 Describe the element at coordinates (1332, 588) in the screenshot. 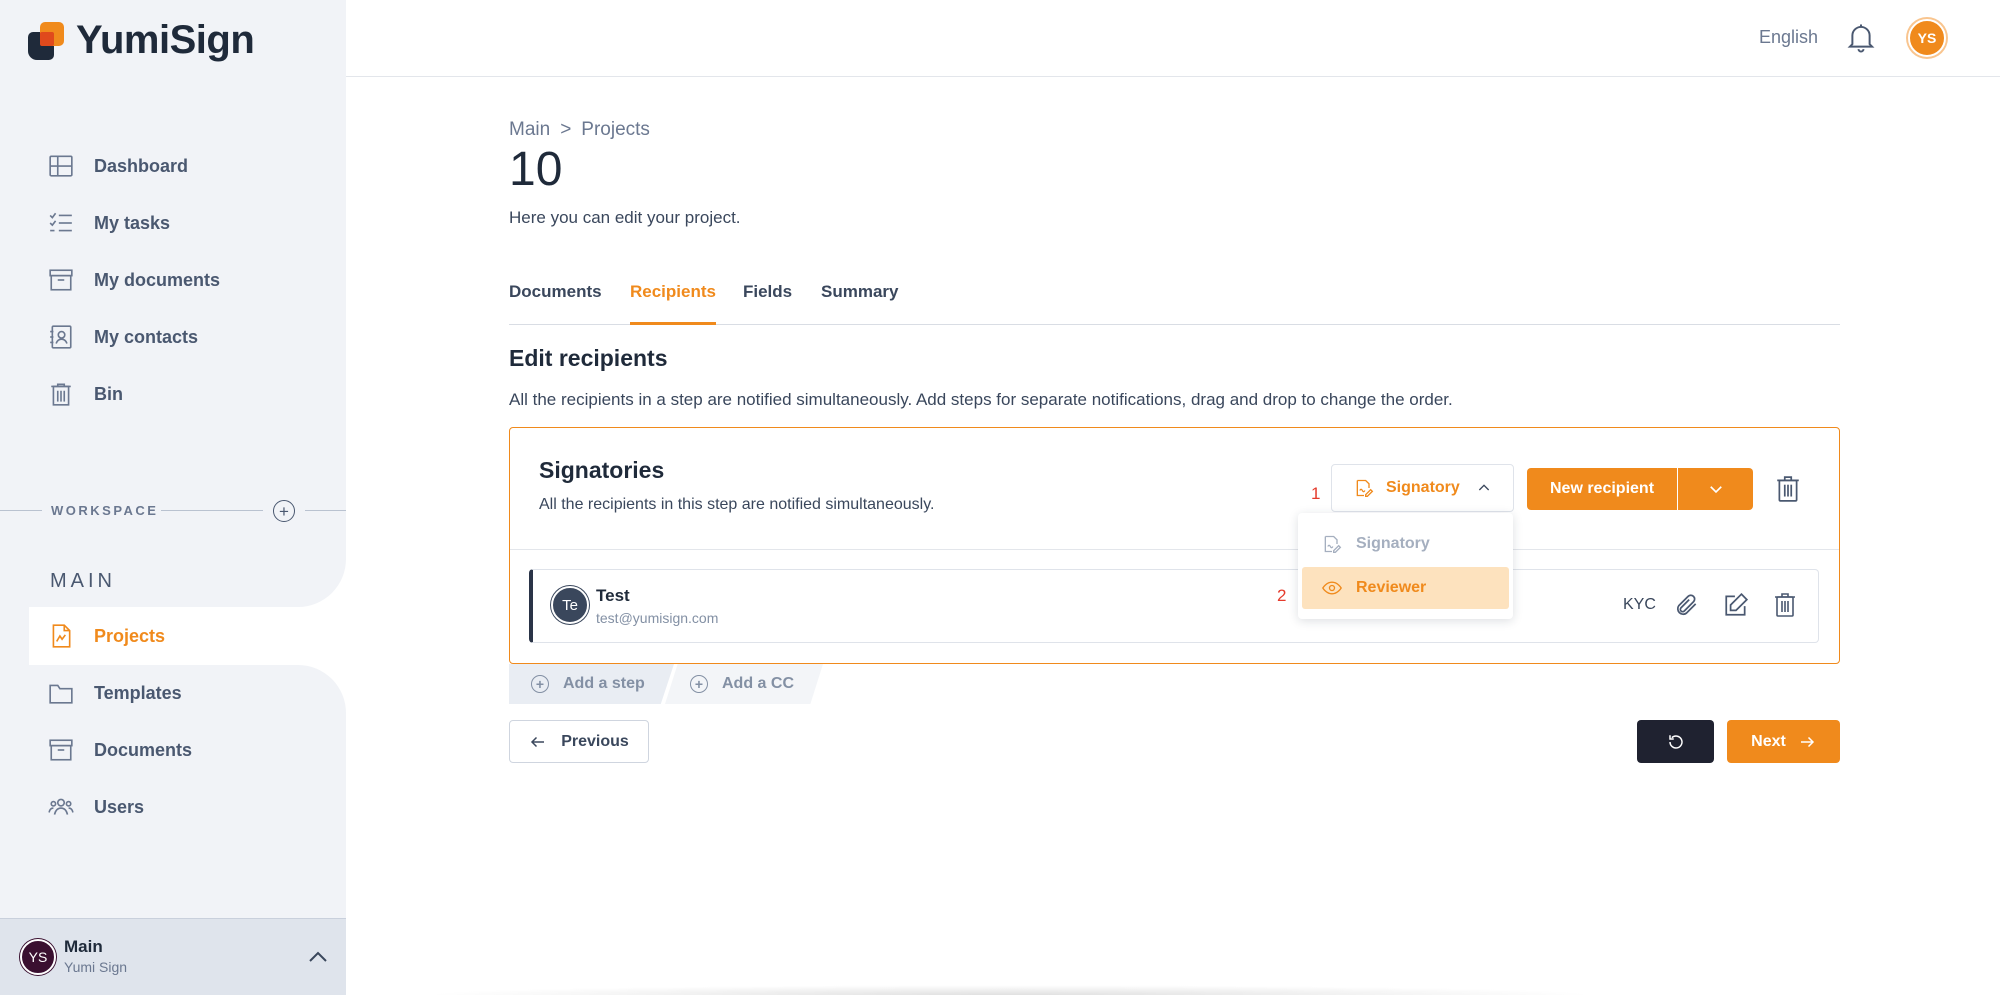

I see `eye-icon` at that location.